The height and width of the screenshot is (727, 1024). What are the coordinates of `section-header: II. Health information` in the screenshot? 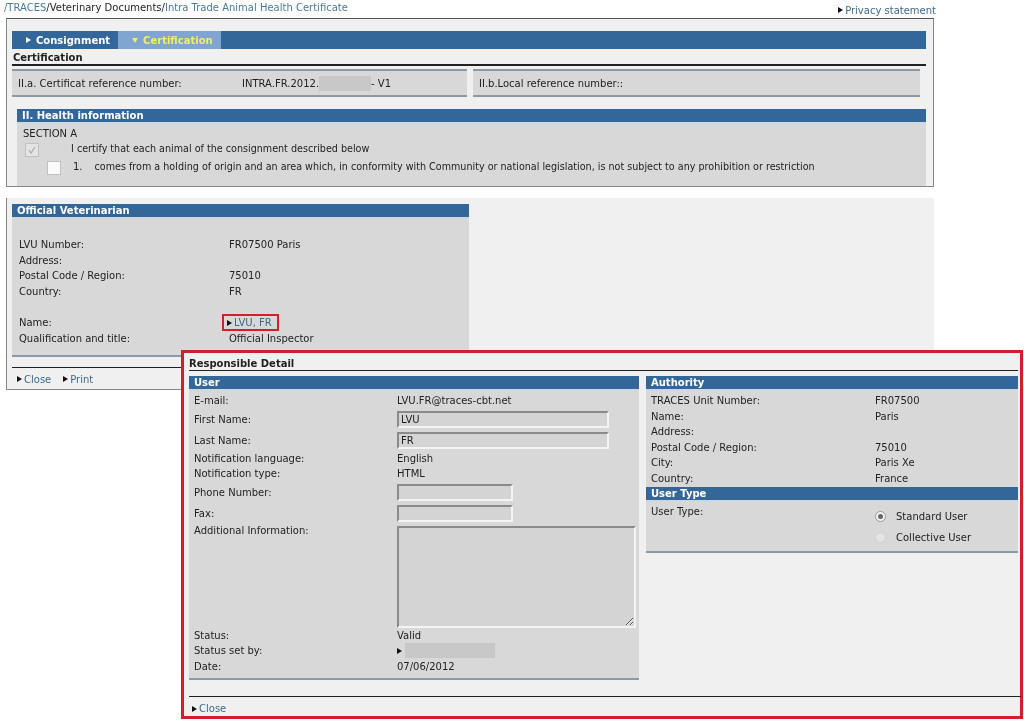 It's located at (471, 116).